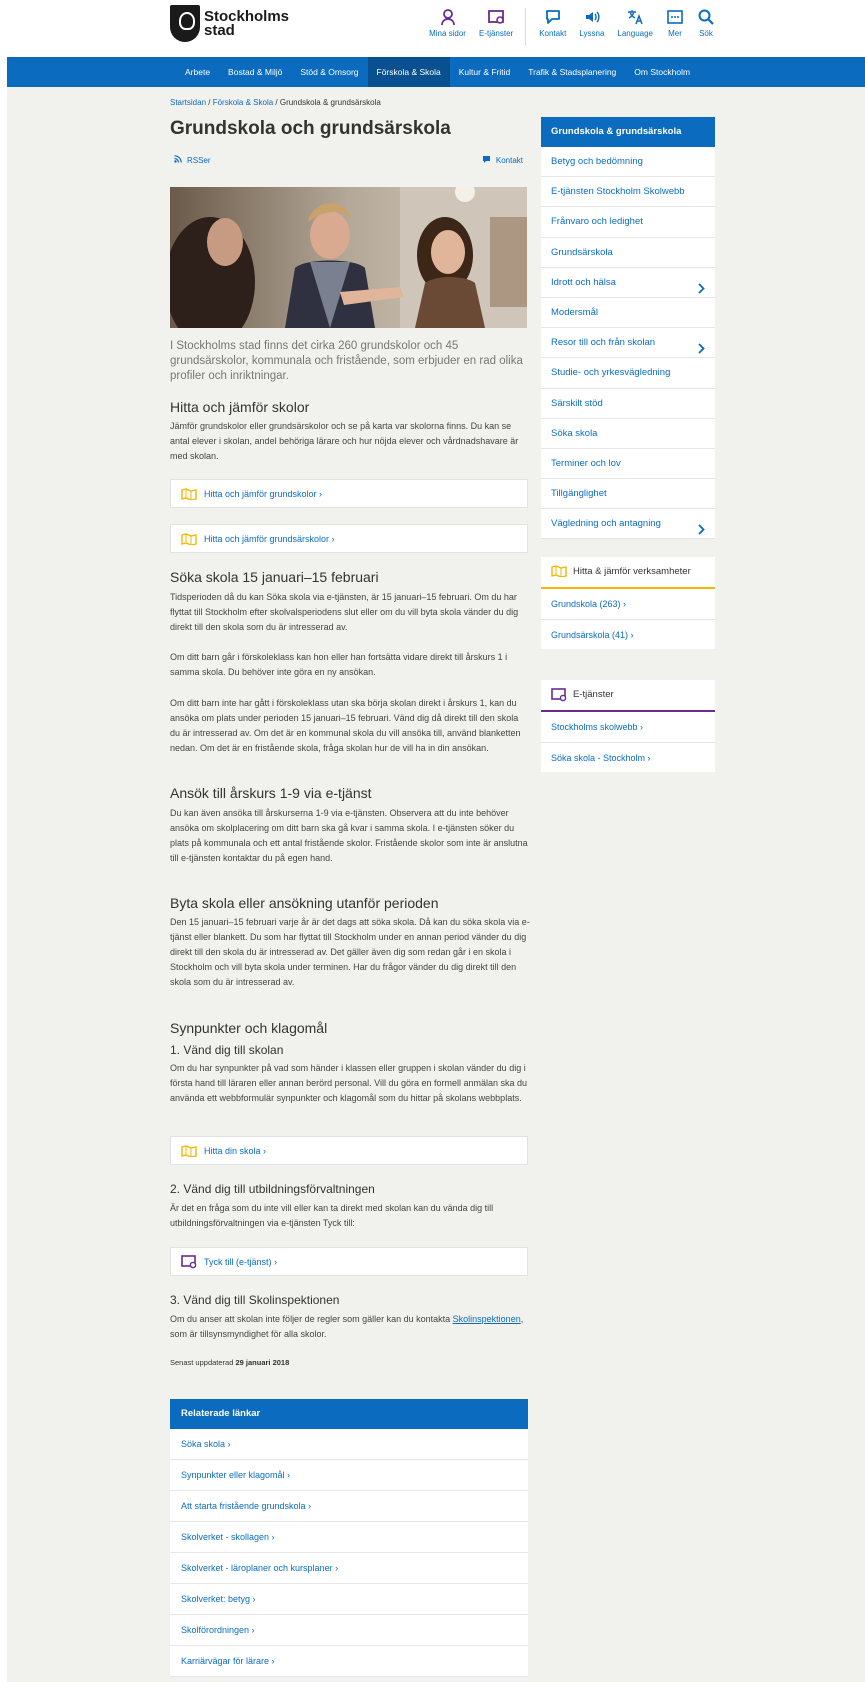 Image resolution: width=865 pixels, height=1682 pixels. What do you see at coordinates (701, 533) in the screenshot?
I see `chevron-right-icon` at bounding box center [701, 533].